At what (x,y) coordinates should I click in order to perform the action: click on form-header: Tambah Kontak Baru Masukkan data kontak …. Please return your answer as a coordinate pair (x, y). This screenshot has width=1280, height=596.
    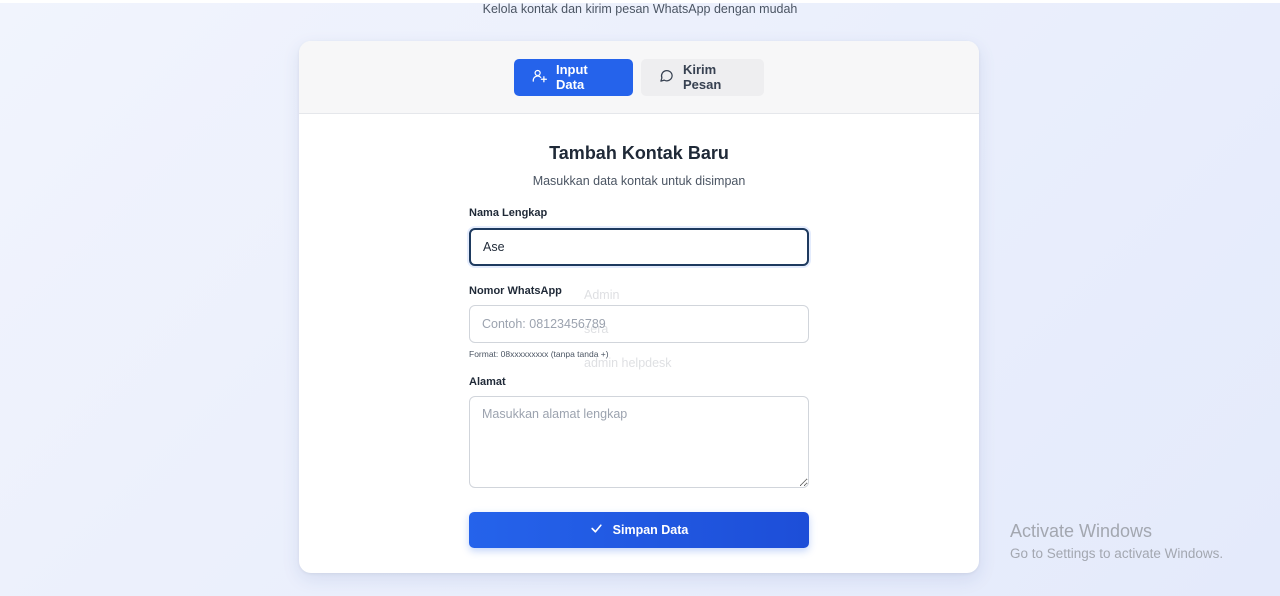
    Looking at the image, I should click on (639, 165).